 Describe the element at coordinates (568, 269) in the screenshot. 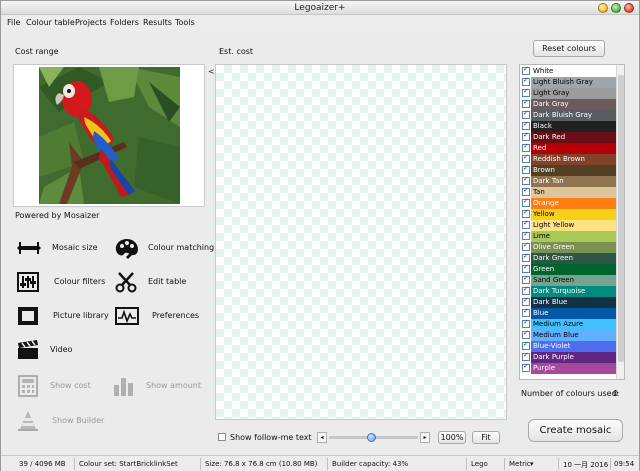

I see `colour-row: Green` at that location.